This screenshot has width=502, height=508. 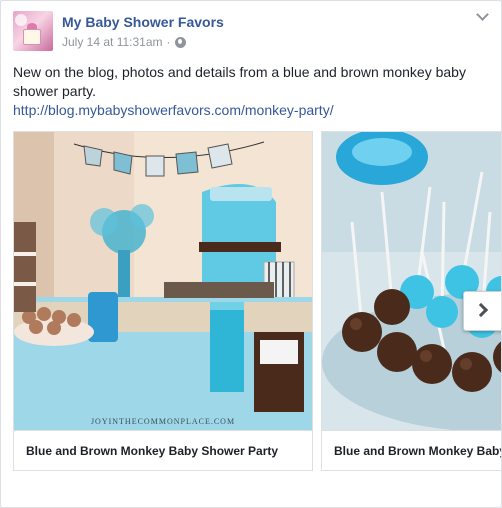 I want to click on avatar-glow, so click(x=21, y=20).